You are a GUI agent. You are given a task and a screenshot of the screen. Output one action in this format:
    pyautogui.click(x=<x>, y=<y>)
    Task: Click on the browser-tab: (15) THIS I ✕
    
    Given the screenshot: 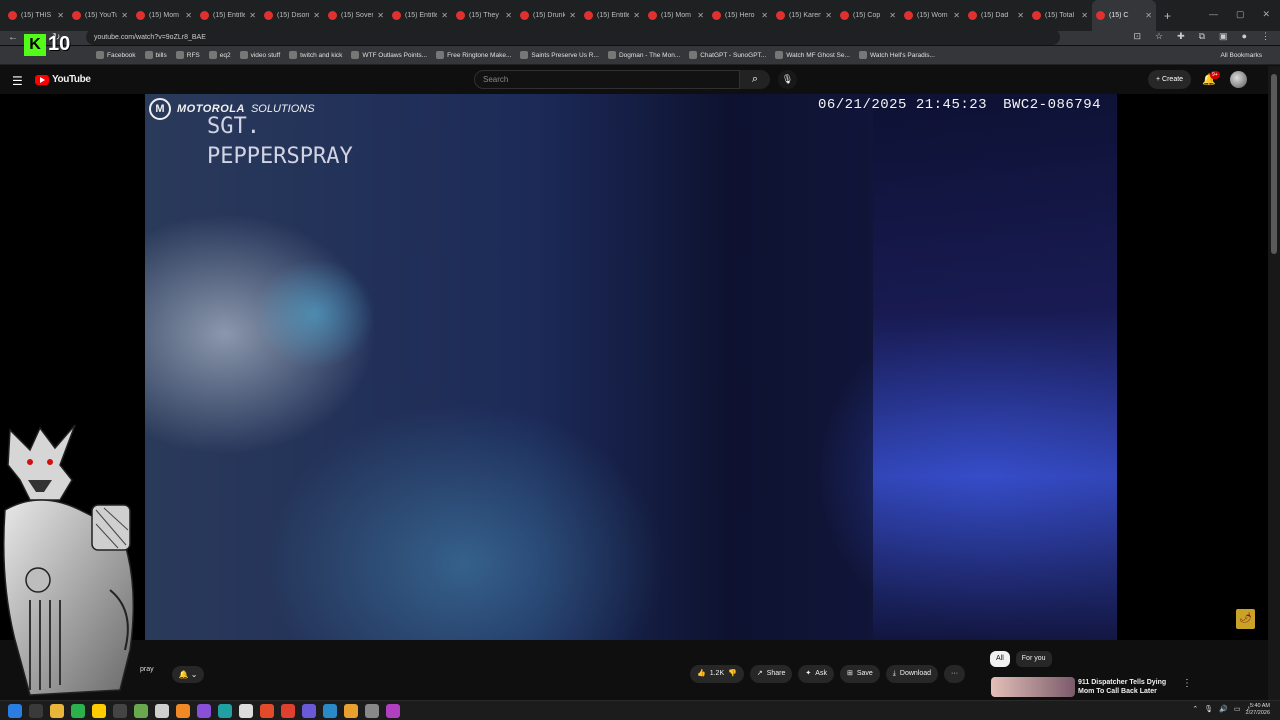 What is the action you would take?
    pyautogui.click(x=36, y=15)
    